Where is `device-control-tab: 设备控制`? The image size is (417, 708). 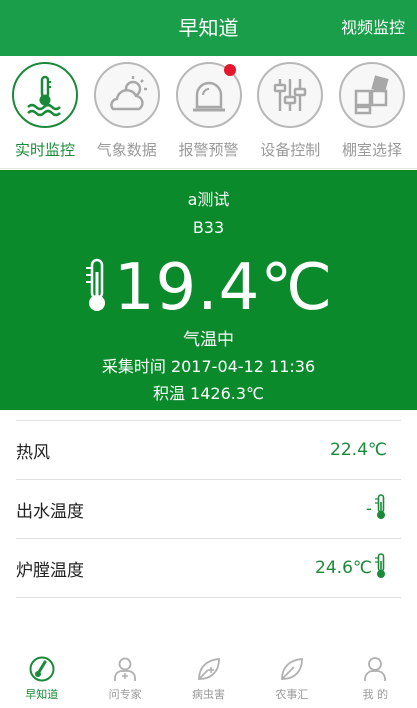 device-control-tab: 设备控制 is located at coordinates (290, 112).